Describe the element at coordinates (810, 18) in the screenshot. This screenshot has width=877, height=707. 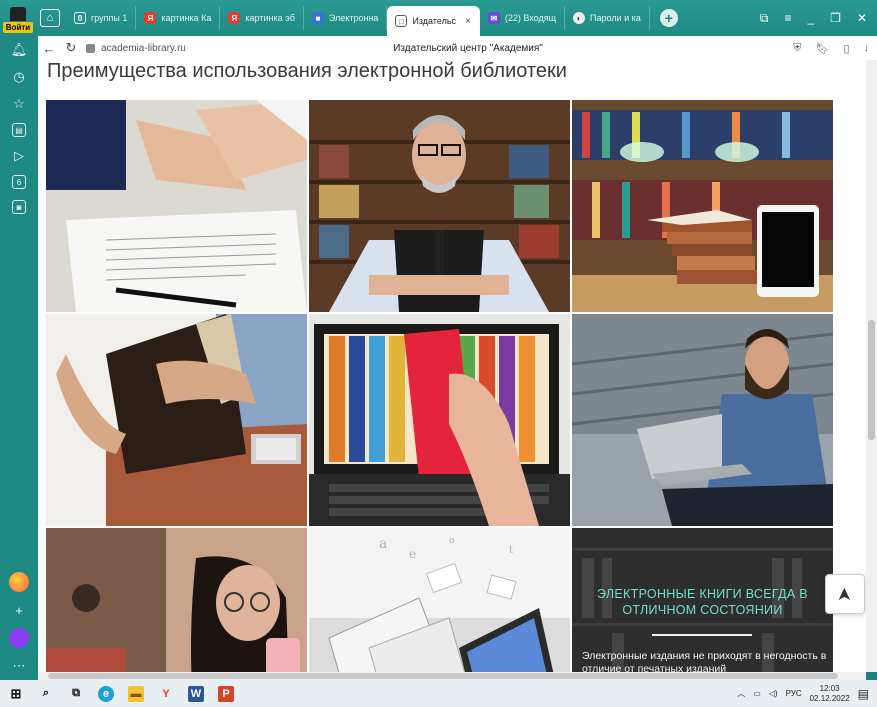
I see `minimize-icon: _` at that location.